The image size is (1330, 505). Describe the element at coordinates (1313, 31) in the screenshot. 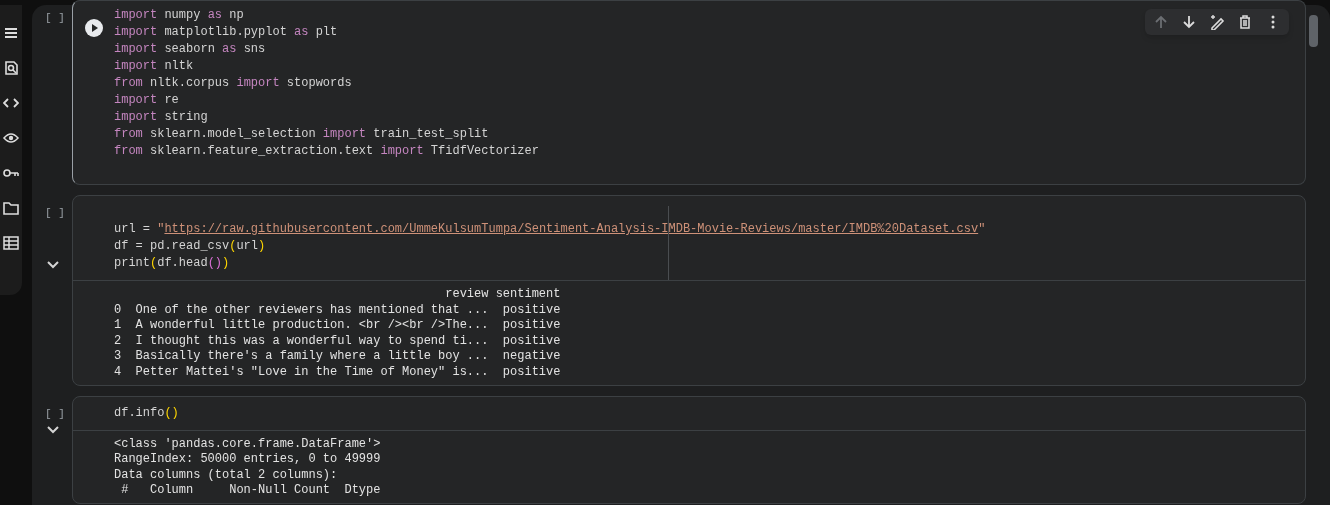

I see `scrollbar-thumb` at that location.